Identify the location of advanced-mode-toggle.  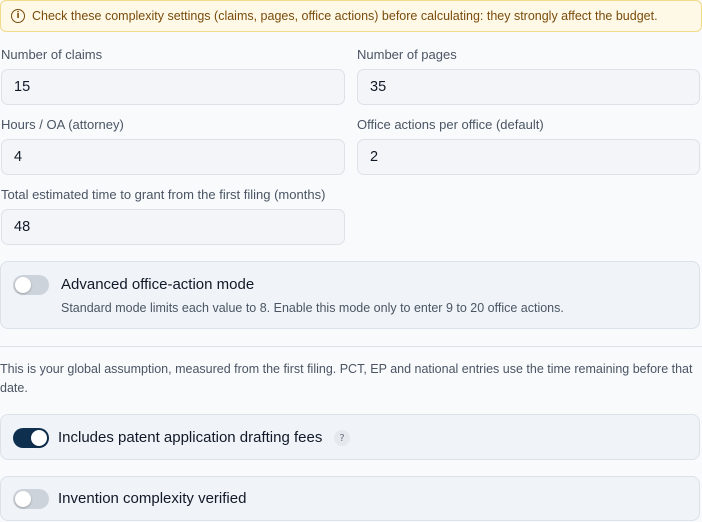
(31, 285).